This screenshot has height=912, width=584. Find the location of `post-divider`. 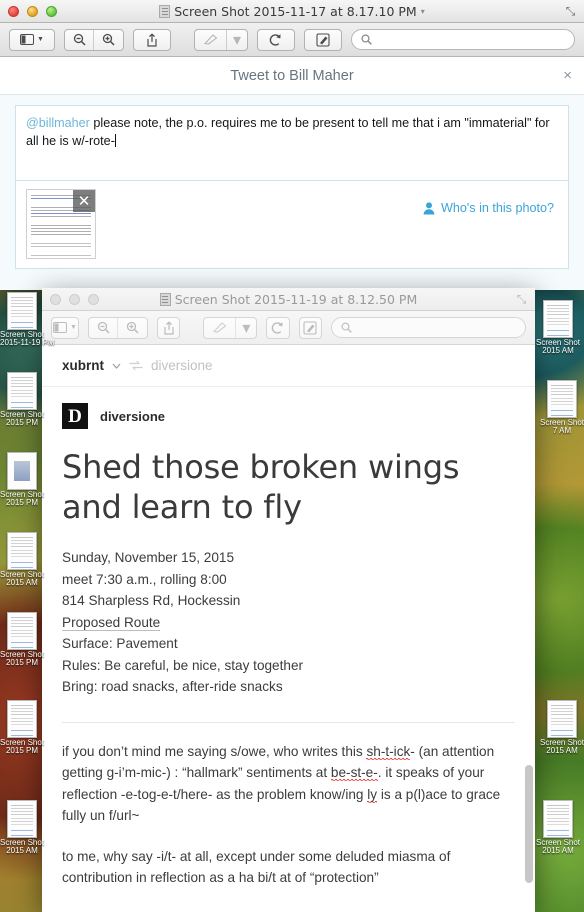

post-divider is located at coordinates (288, 722).